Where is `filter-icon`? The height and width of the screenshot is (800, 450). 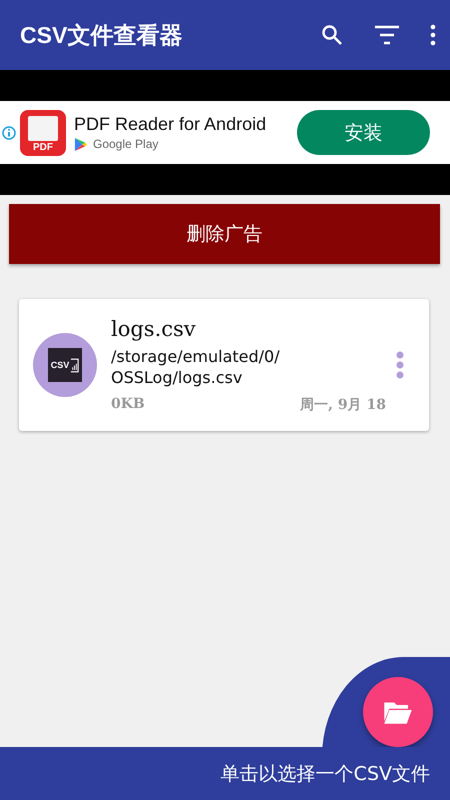 filter-icon is located at coordinates (387, 35).